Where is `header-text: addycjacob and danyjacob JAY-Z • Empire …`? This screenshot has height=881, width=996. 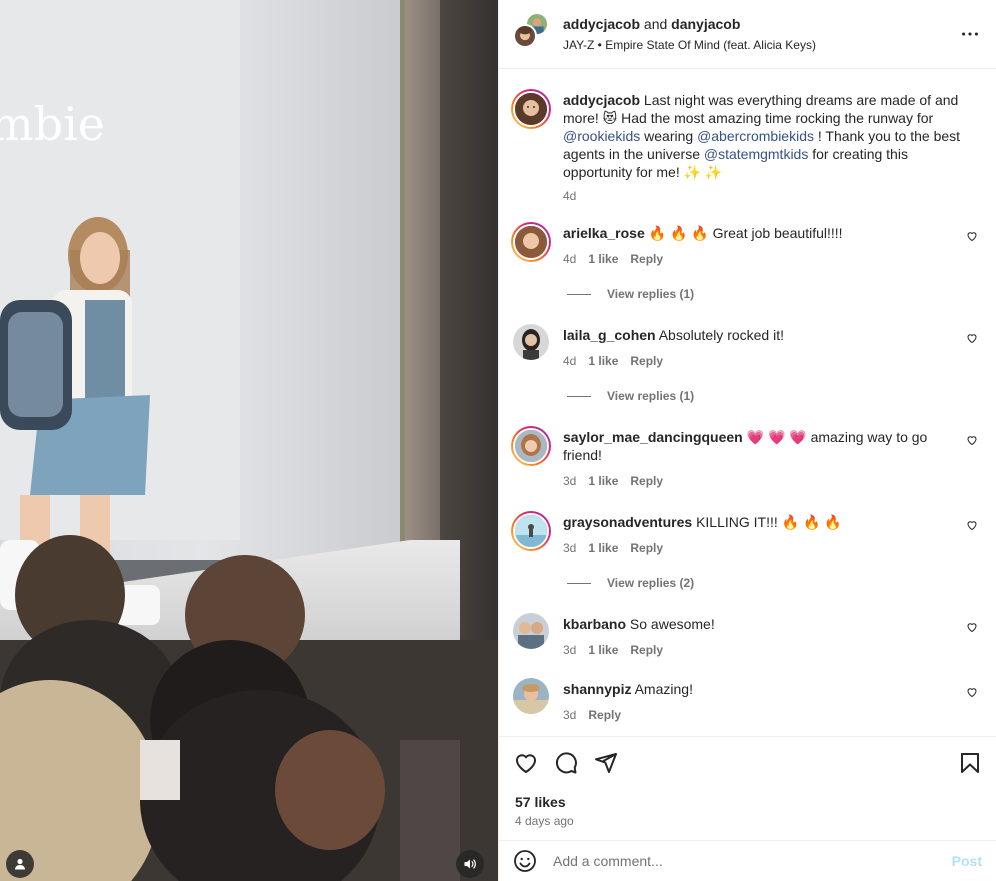 header-text: addycjacob and danyjacob JAY-Z • Empire … is located at coordinates (760, 34).